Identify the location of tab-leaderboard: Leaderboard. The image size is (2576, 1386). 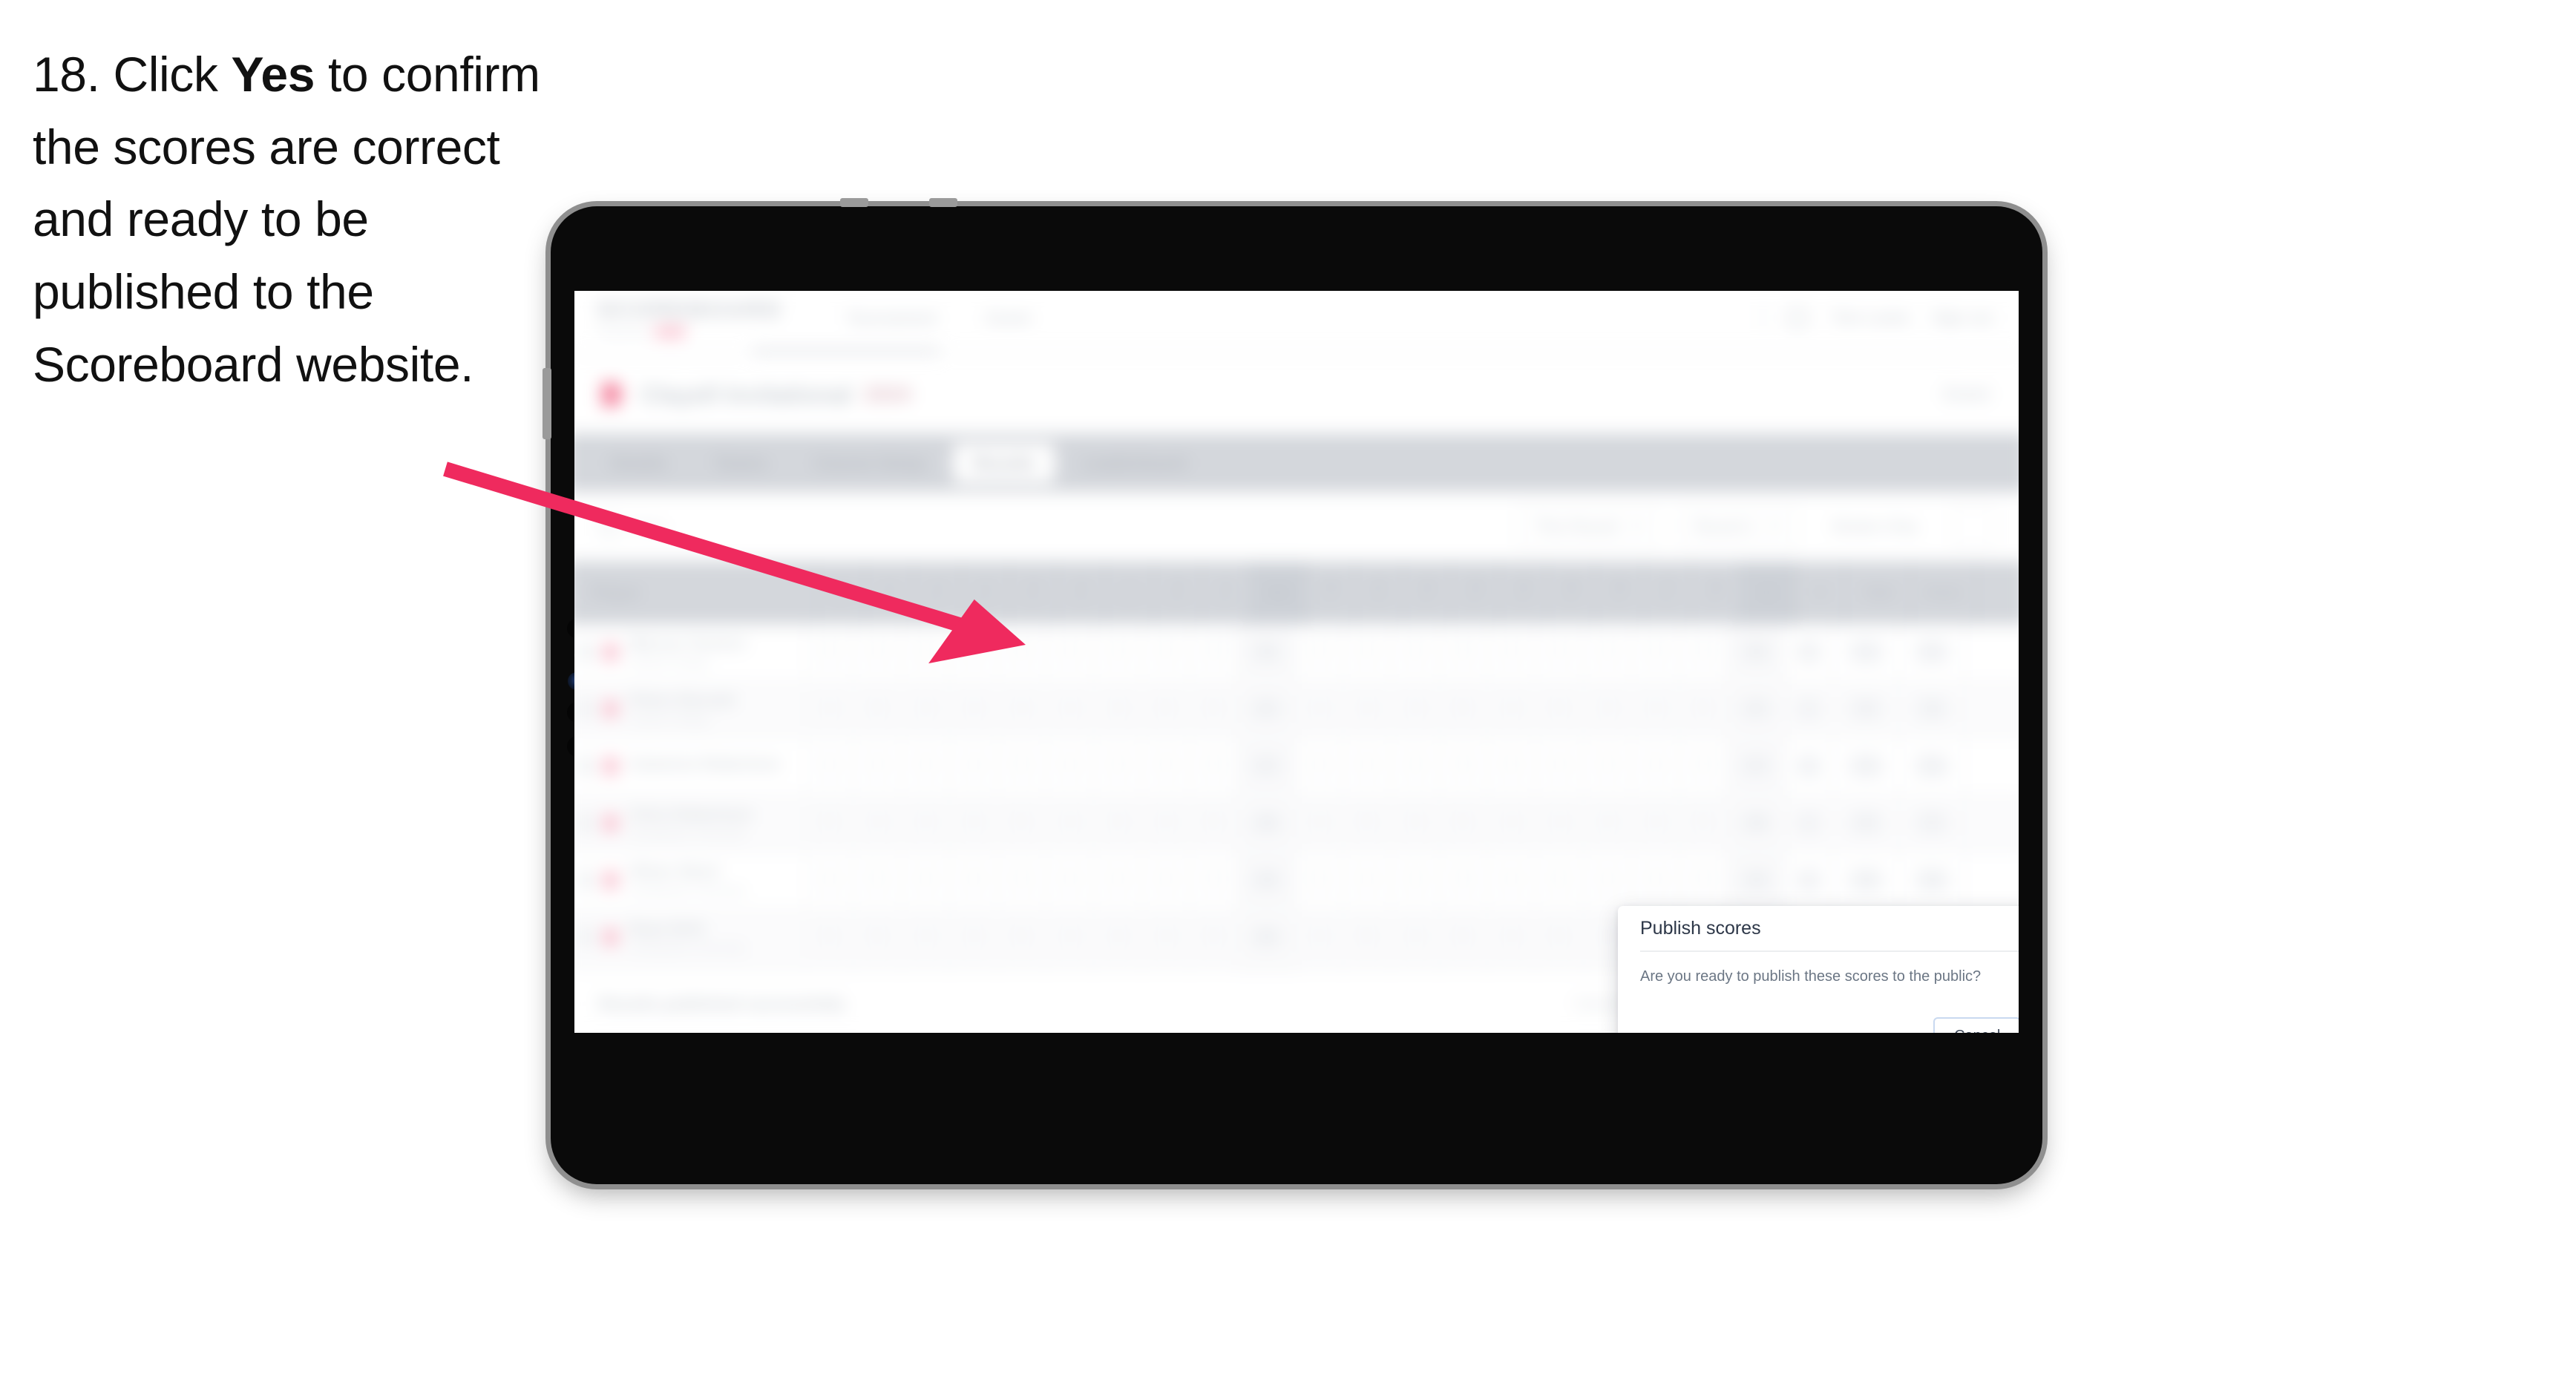
(1134, 463).